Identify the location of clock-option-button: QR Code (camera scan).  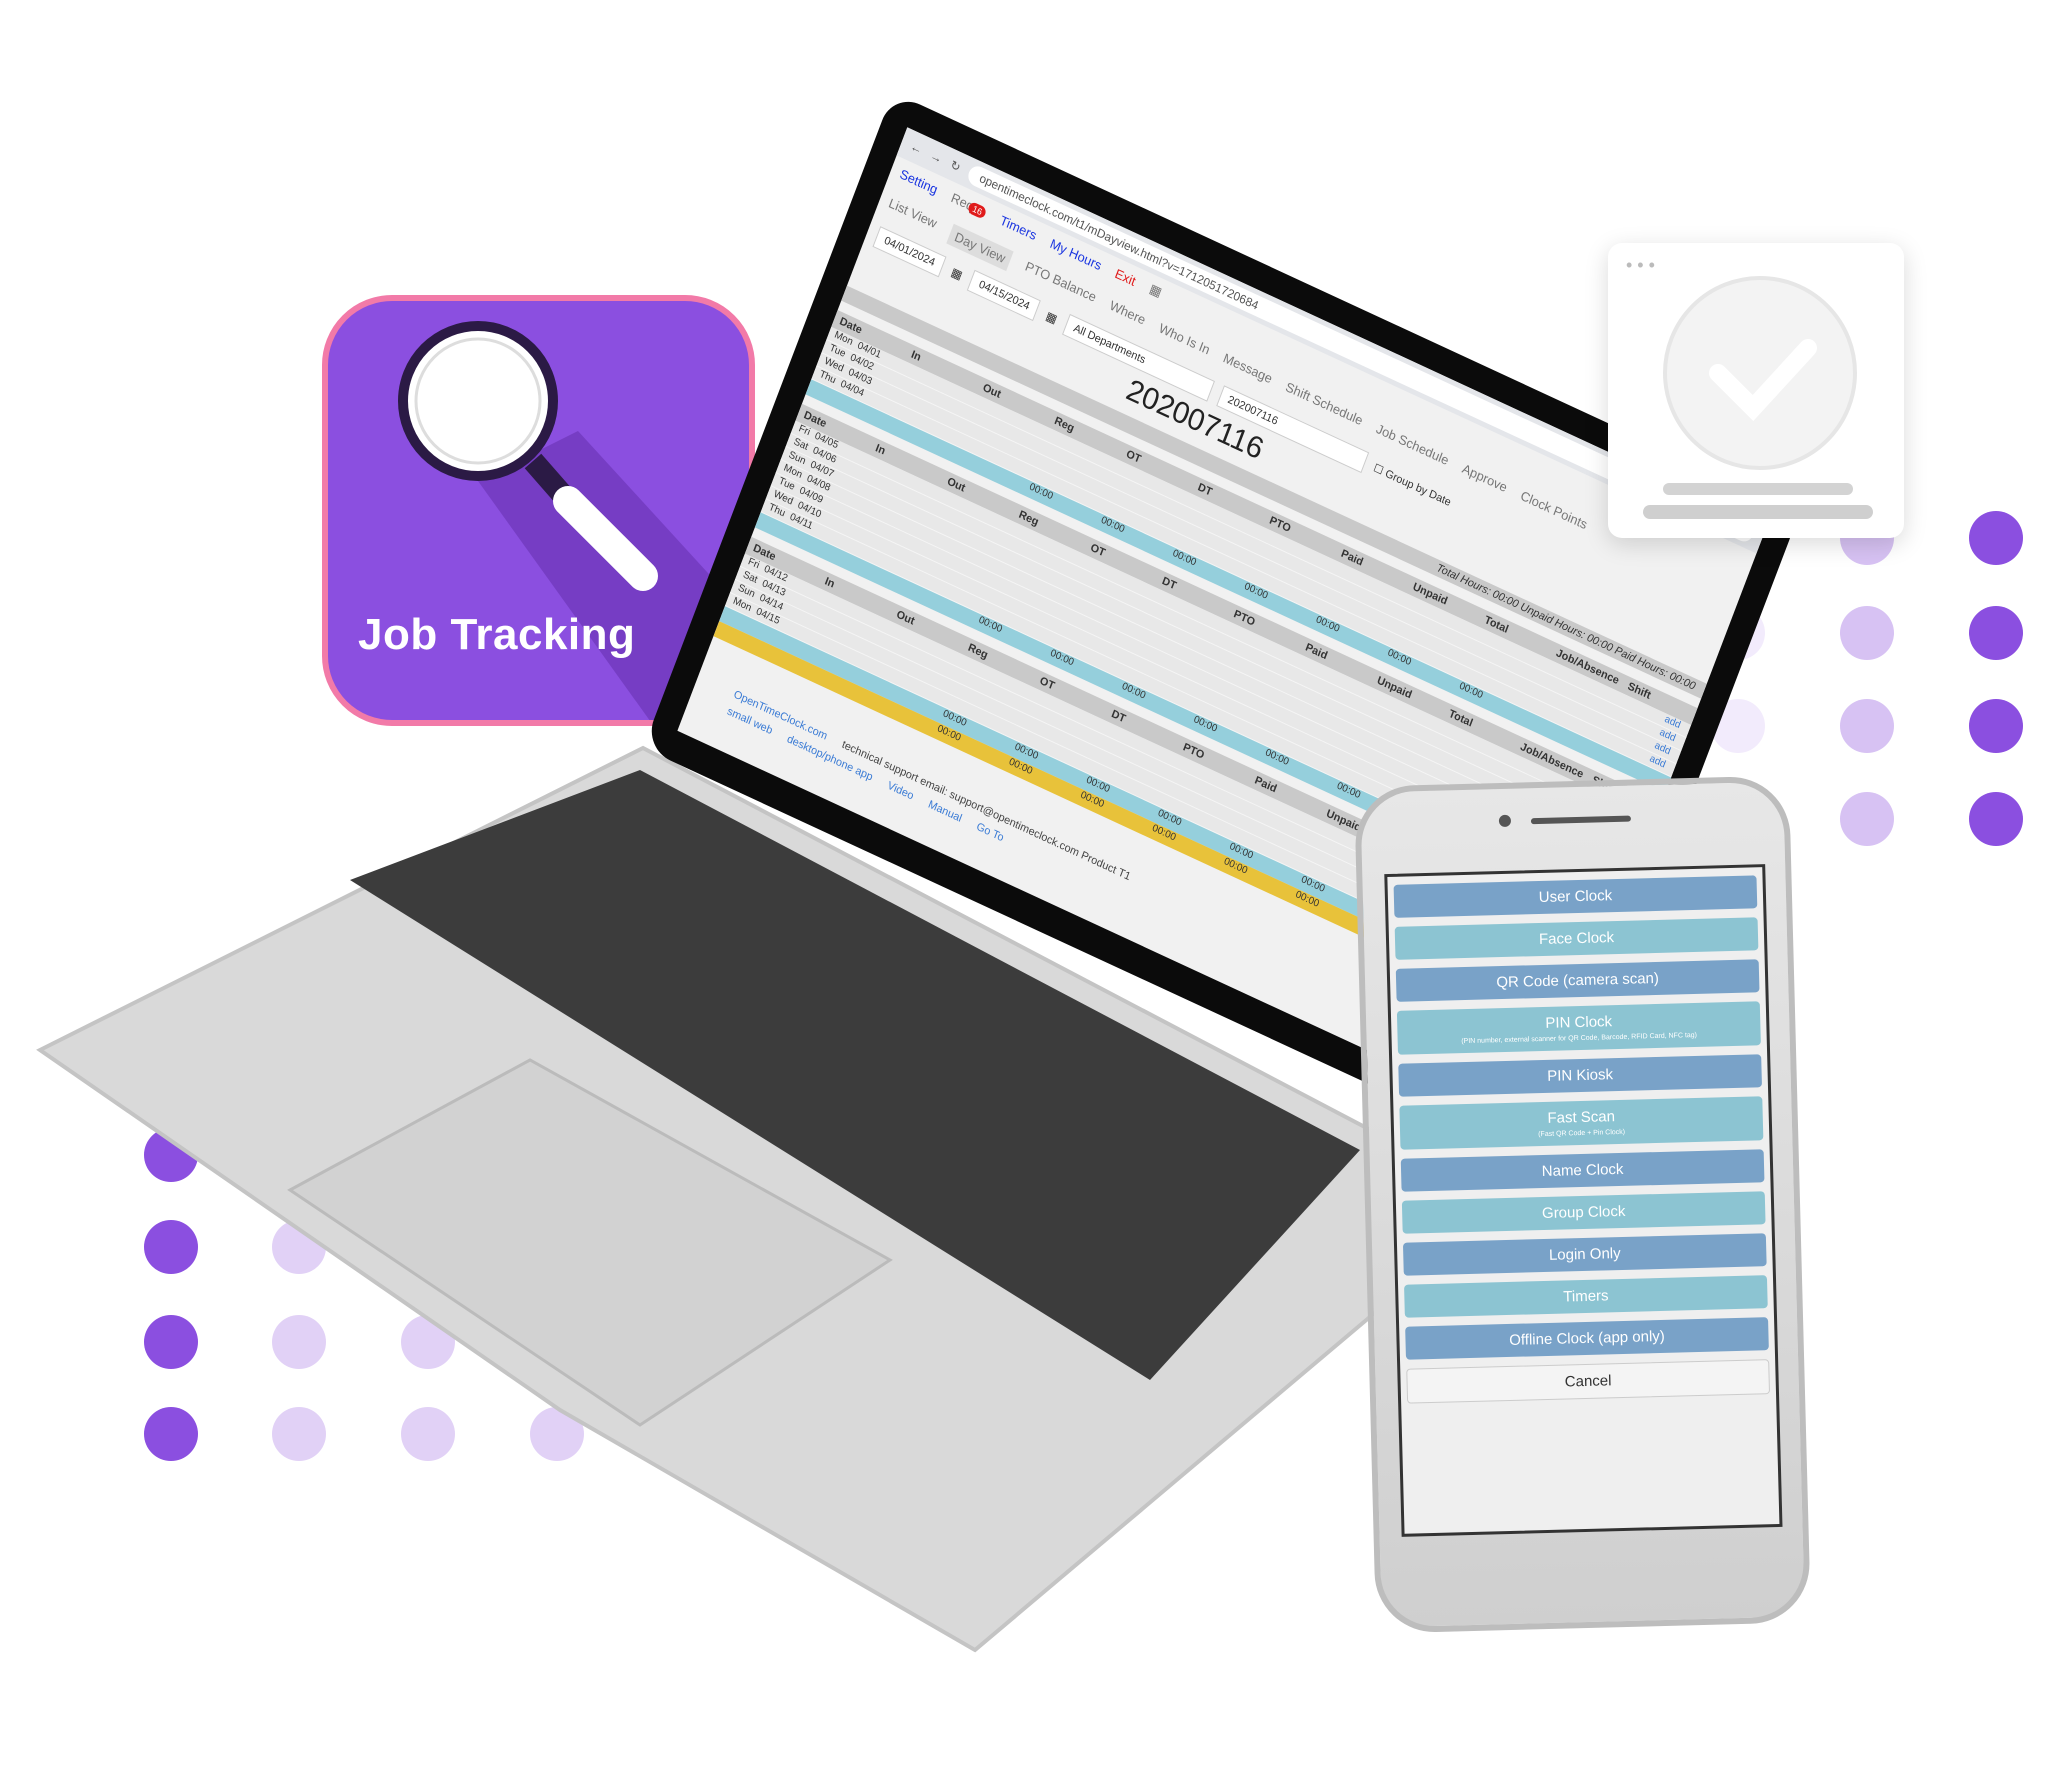
(1577, 980).